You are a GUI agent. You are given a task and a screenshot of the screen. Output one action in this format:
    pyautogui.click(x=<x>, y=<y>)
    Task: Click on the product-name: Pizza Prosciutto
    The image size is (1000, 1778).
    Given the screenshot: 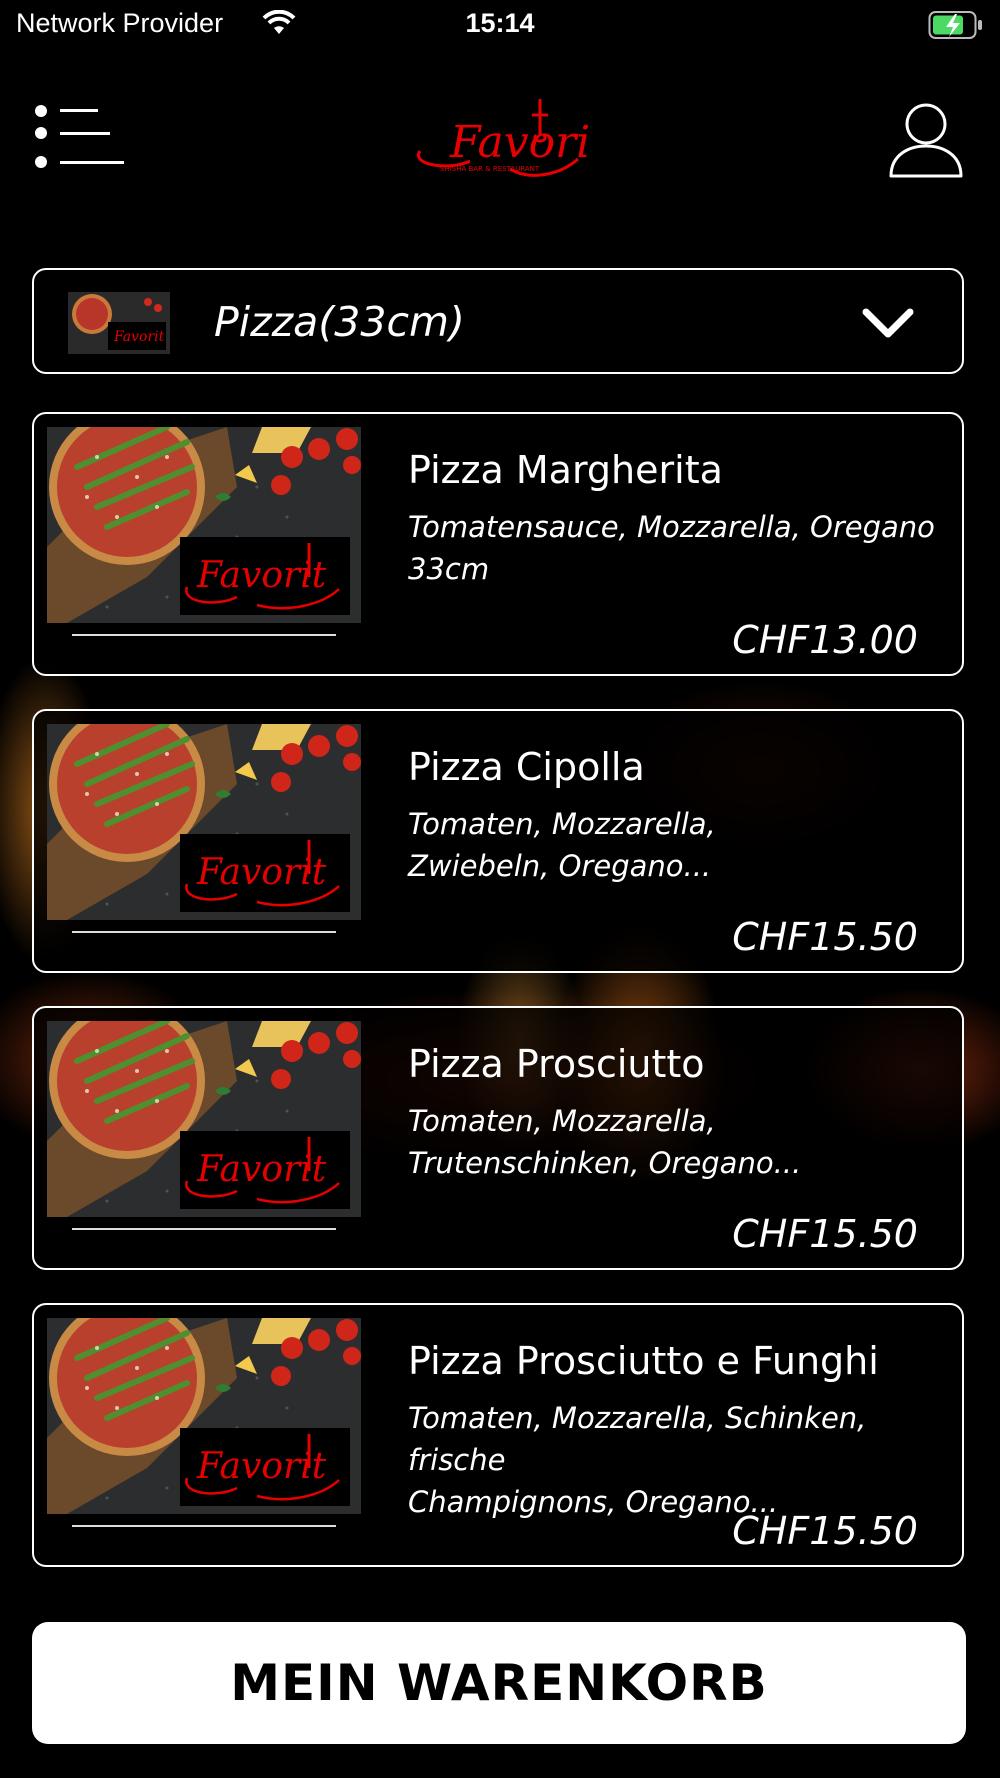 What is the action you would take?
    pyautogui.click(x=556, y=1064)
    